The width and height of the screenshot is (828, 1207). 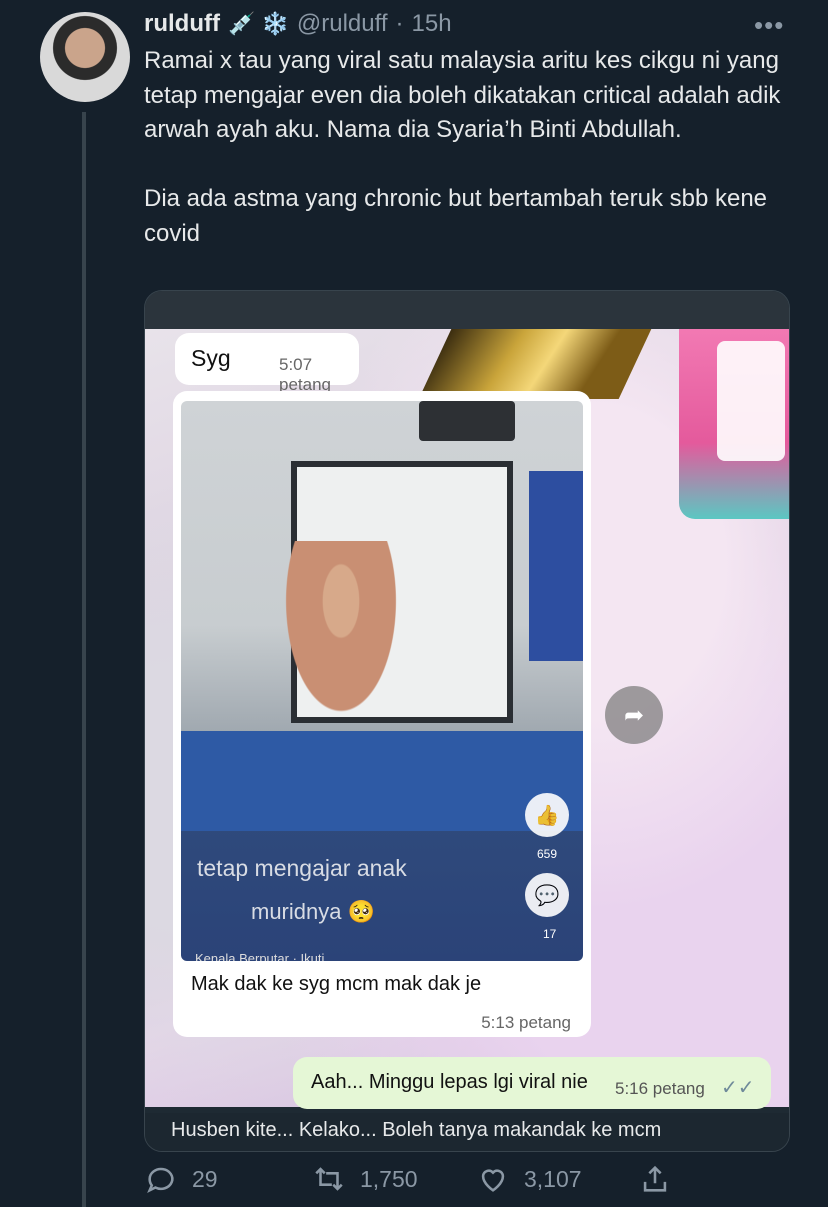 What do you see at coordinates (738, 1088) in the screenshot?
I see `double-check-icon: ✓✓` at bounding box center [738, 1088].